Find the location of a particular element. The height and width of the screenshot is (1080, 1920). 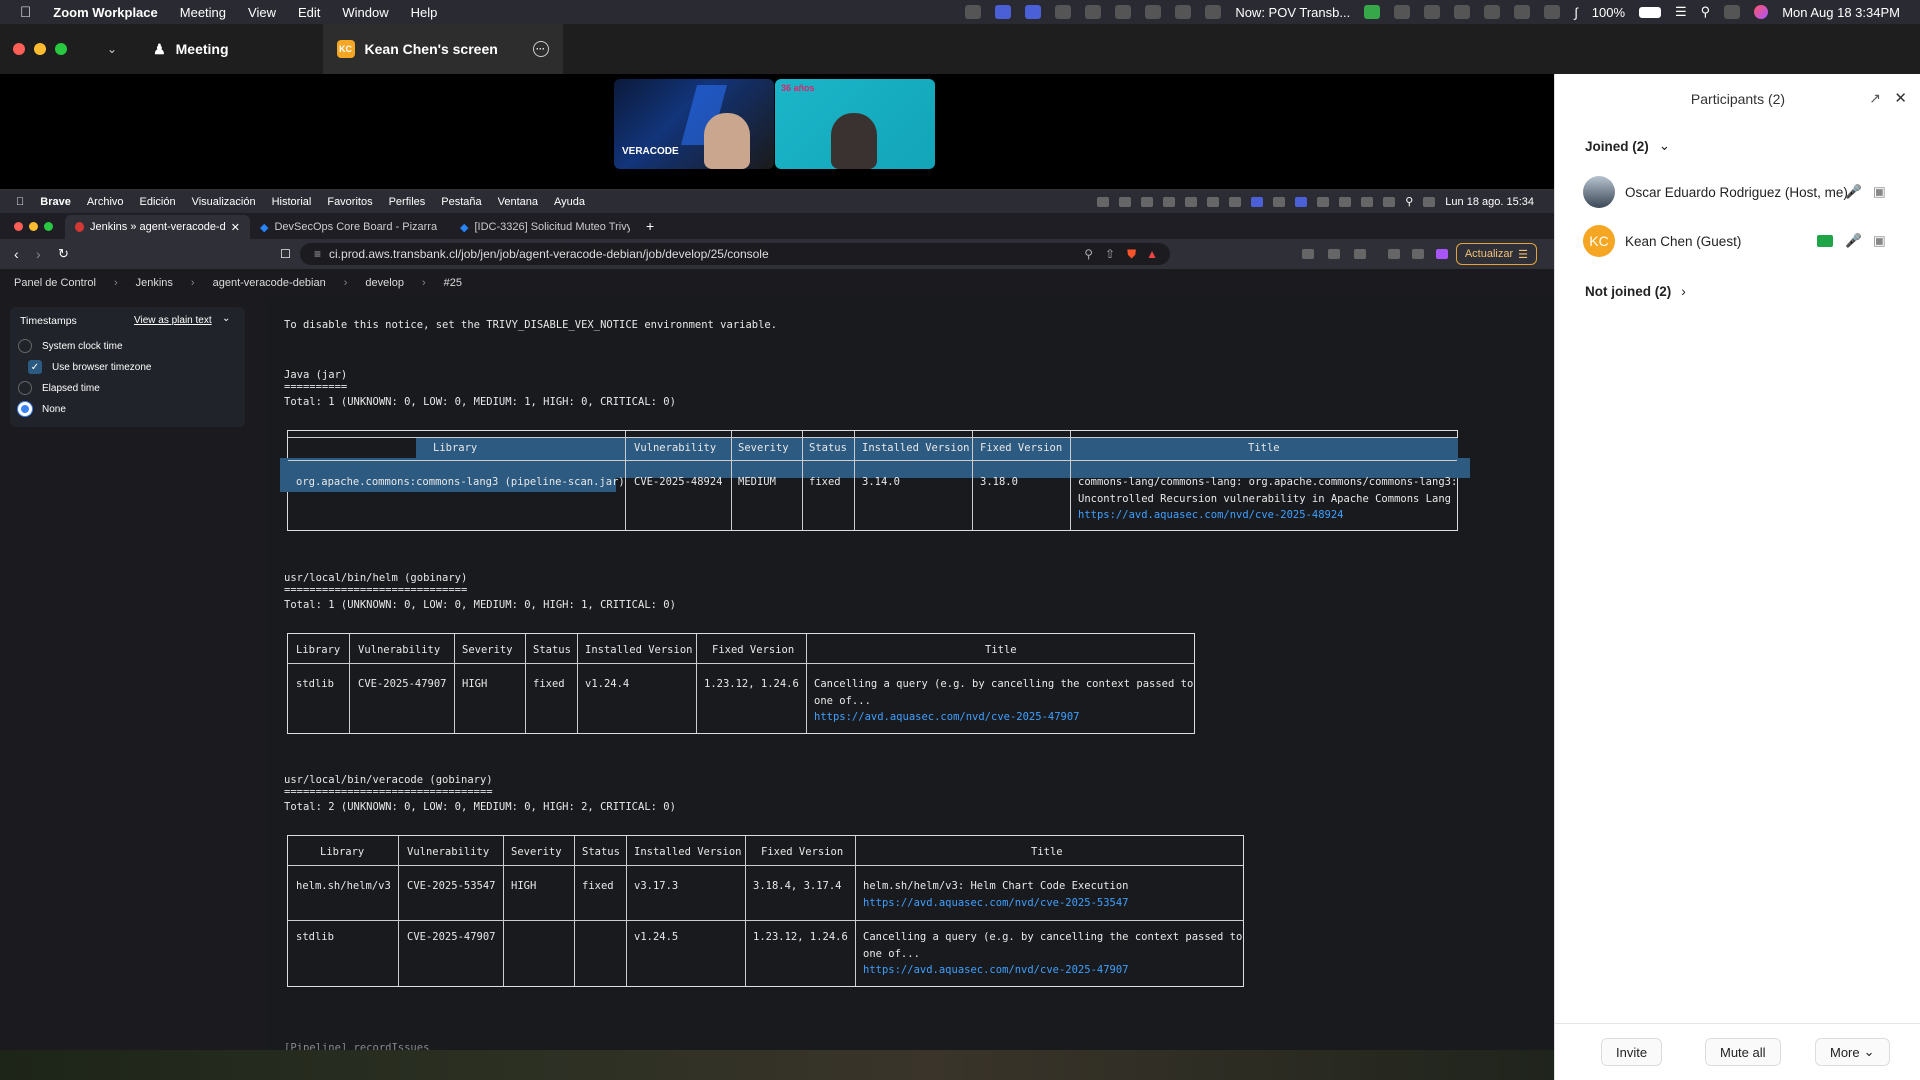

leo-icon is located at coordinates (1418, 254).